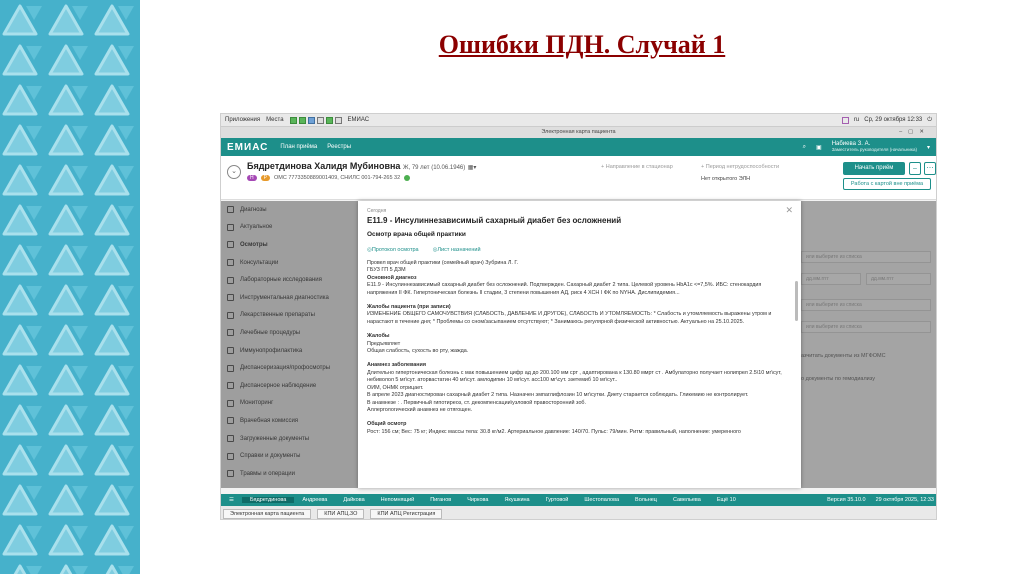 Image resolution: width=1024 pixels, height=574 pixels. I want to click on window-controls: –▢✕, so click(914, 132).